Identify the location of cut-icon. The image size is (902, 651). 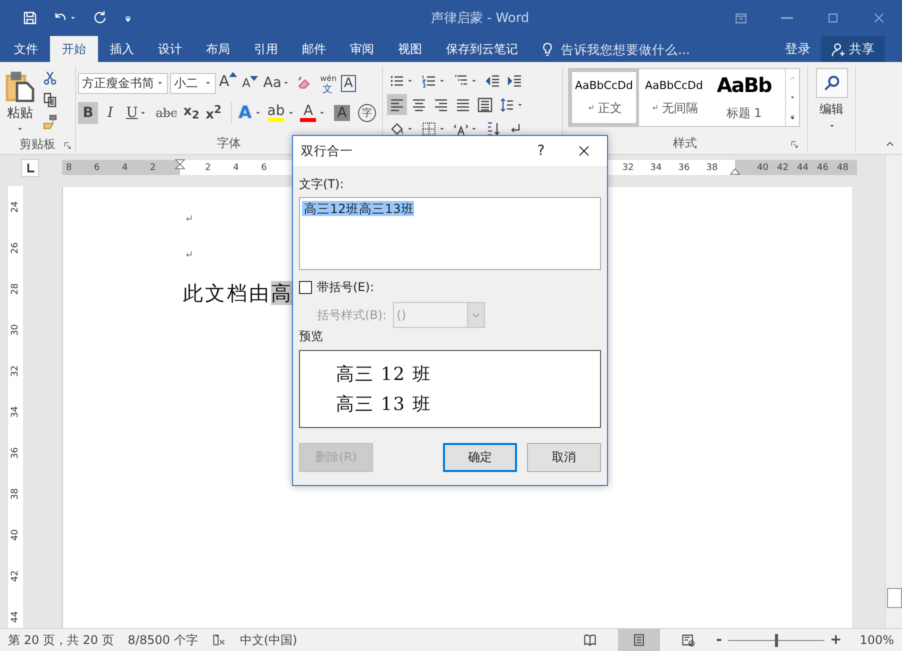
(50, 78).